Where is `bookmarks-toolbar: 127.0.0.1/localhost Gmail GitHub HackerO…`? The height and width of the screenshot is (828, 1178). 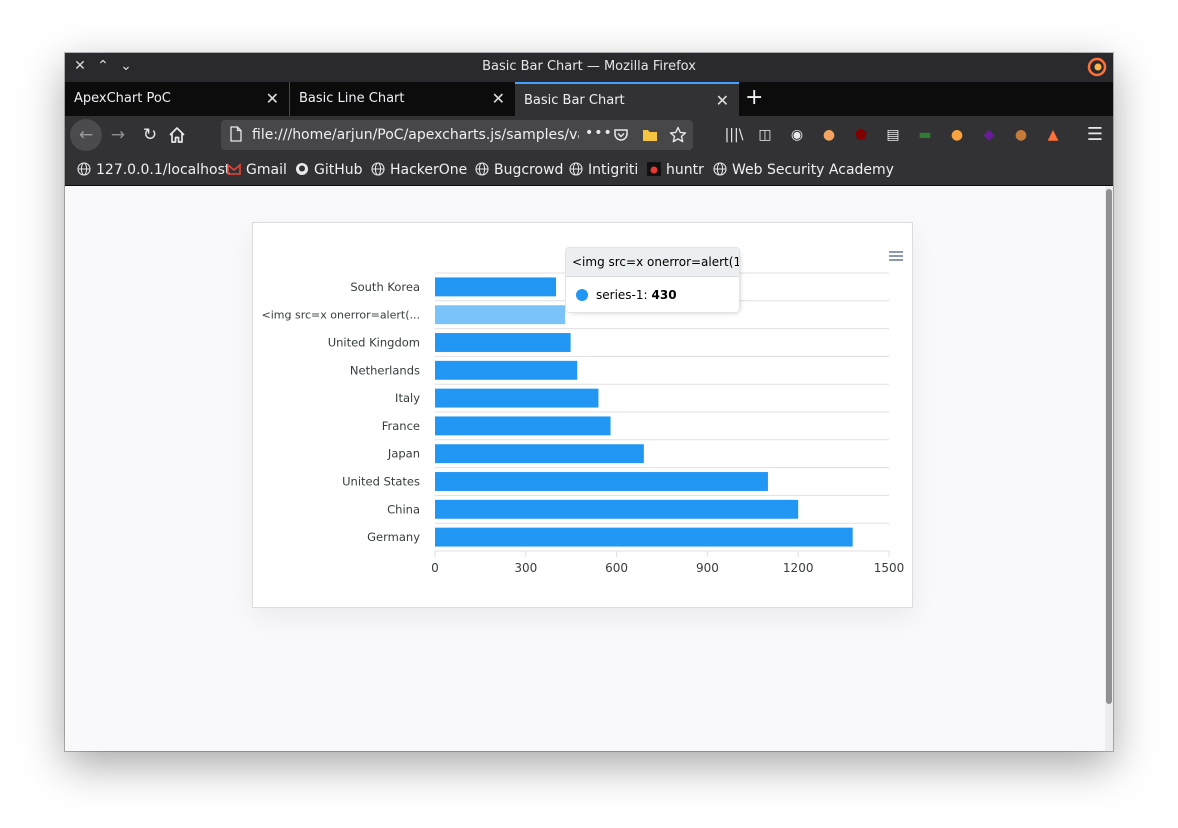 bookmarks-toolbar: 127.0.0.1/localhost Gmail GitHub HackerO… is located at coordinates (589, 170).